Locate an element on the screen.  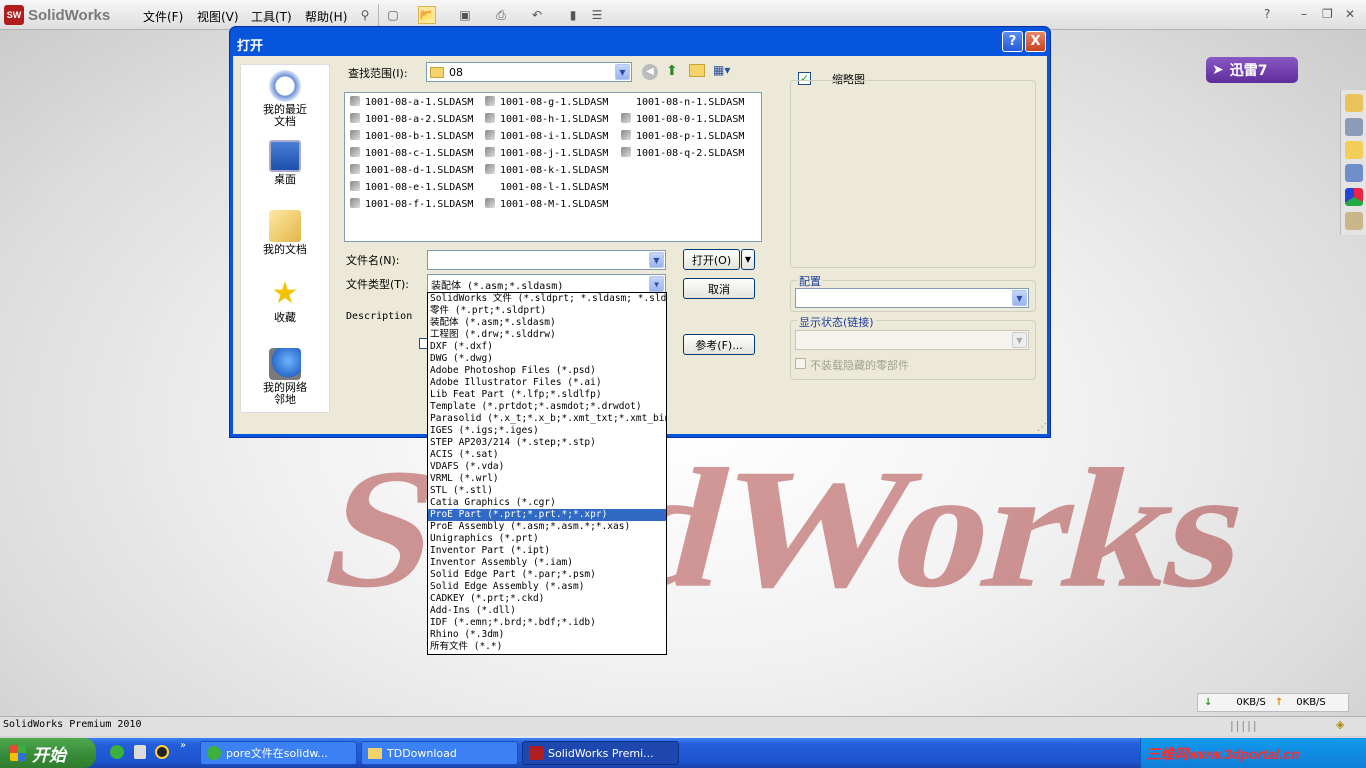
list-item: 1001-08-q-2.SLDASM is located at coordinates (682, 154).